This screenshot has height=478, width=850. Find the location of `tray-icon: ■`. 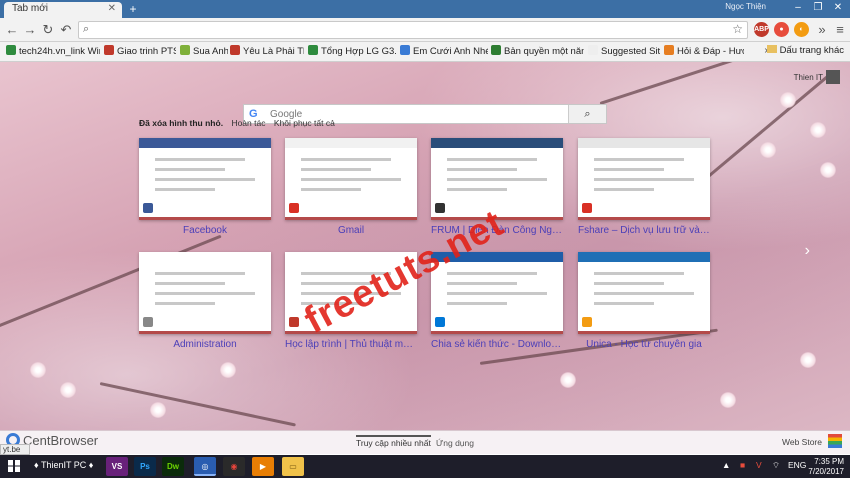

tray-icon: ■ is located at coordinates (742, 465).